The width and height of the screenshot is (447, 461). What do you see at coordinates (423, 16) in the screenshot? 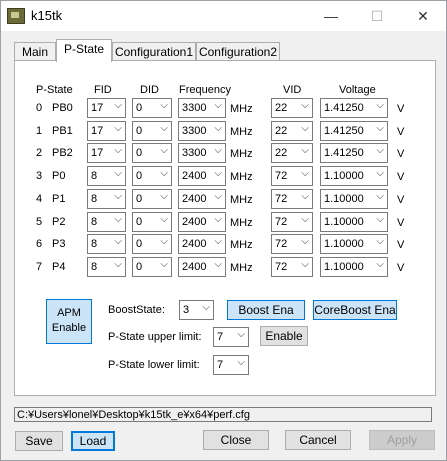
I see `close-window-button: ✕` at bounding box center [423, 16].